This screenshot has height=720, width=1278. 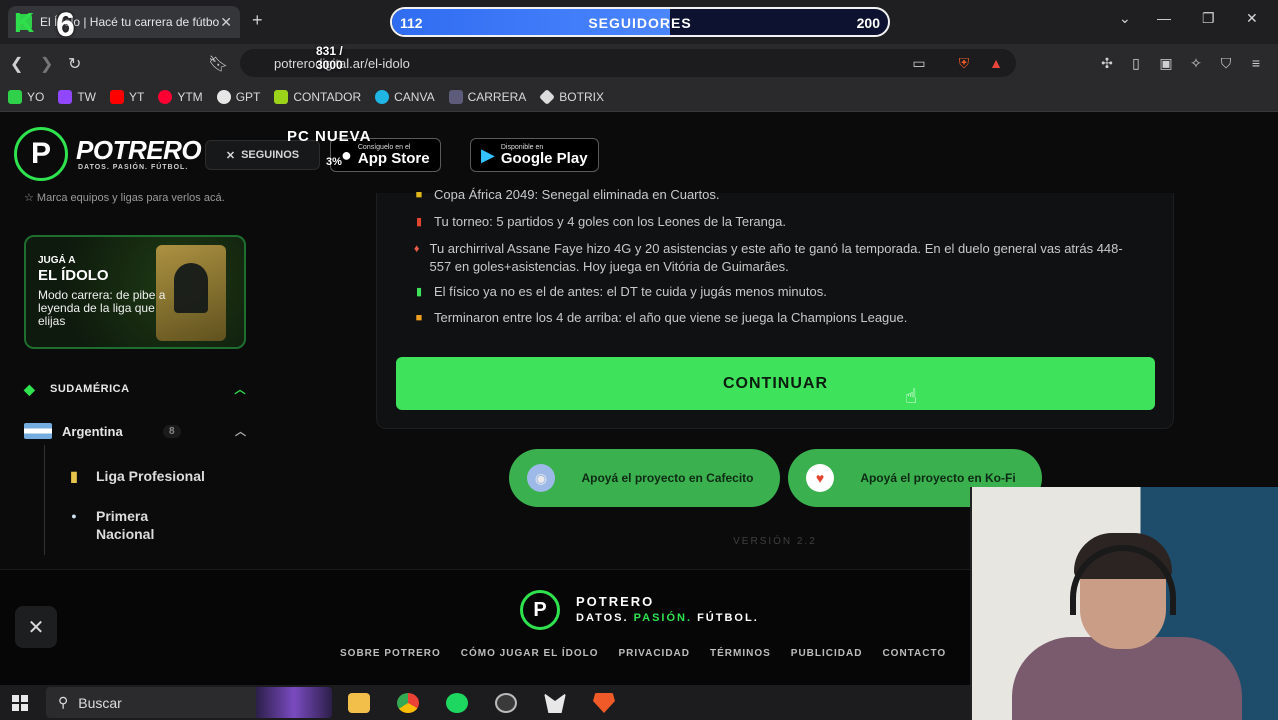 I want to click on tree-connector, so click(x=44, y=500).